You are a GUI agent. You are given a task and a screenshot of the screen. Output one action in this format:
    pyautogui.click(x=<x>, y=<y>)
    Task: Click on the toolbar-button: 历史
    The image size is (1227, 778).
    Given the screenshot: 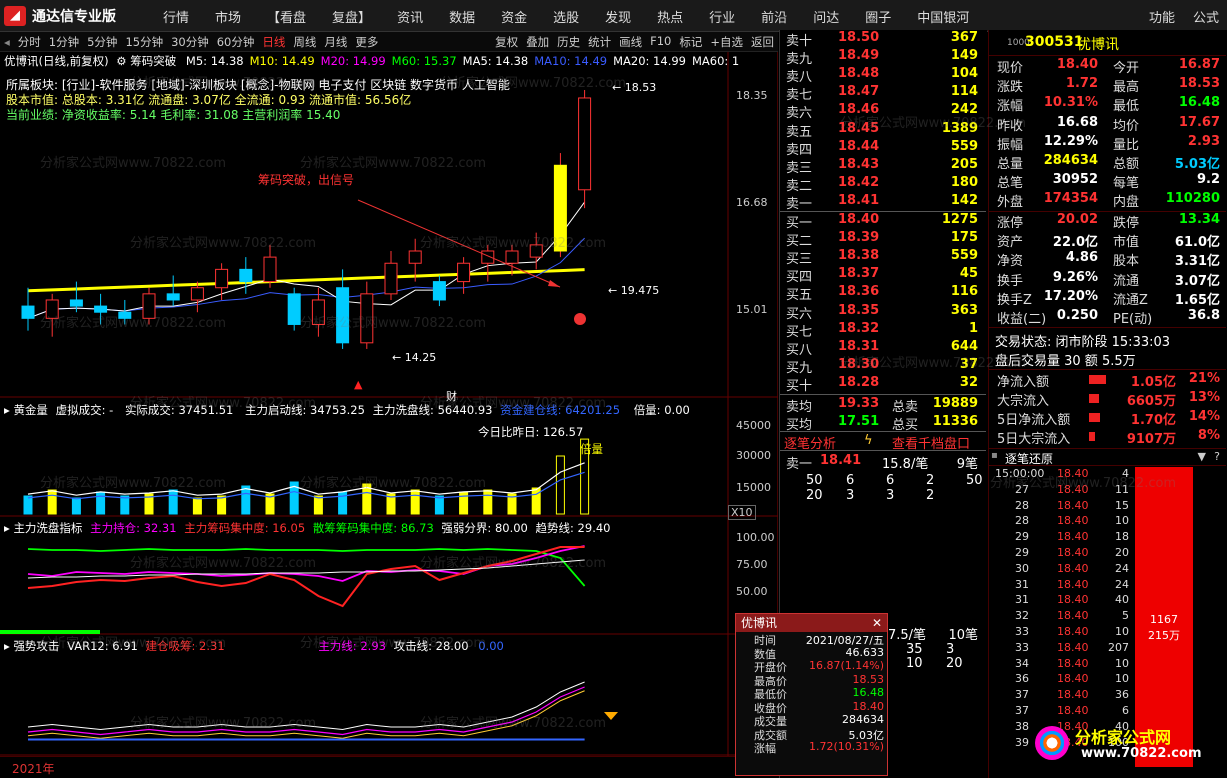 What is the action you would take?
    pyautogui.click(x=568, y=42)
    